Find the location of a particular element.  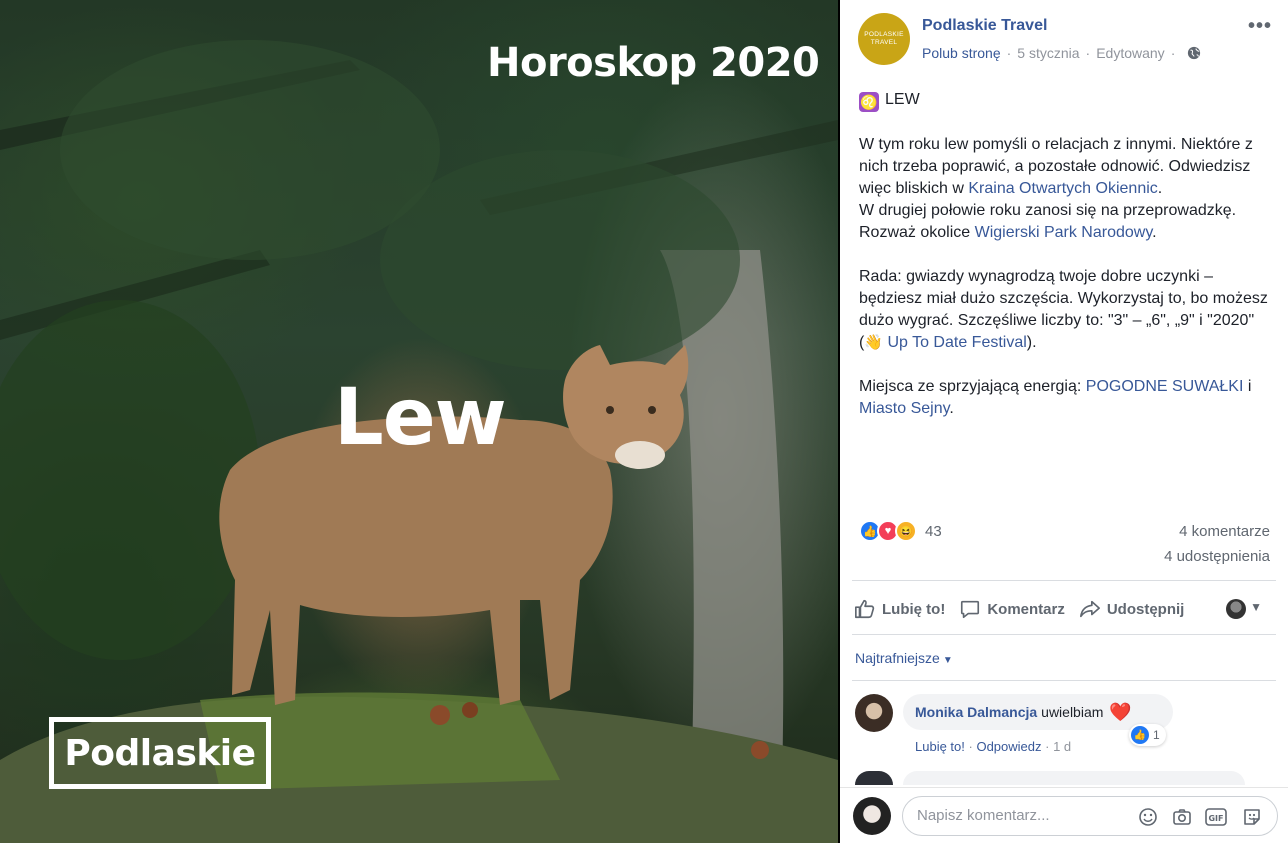

page-name-link: Podlaskie Travel is located at coordinates (984, 26).